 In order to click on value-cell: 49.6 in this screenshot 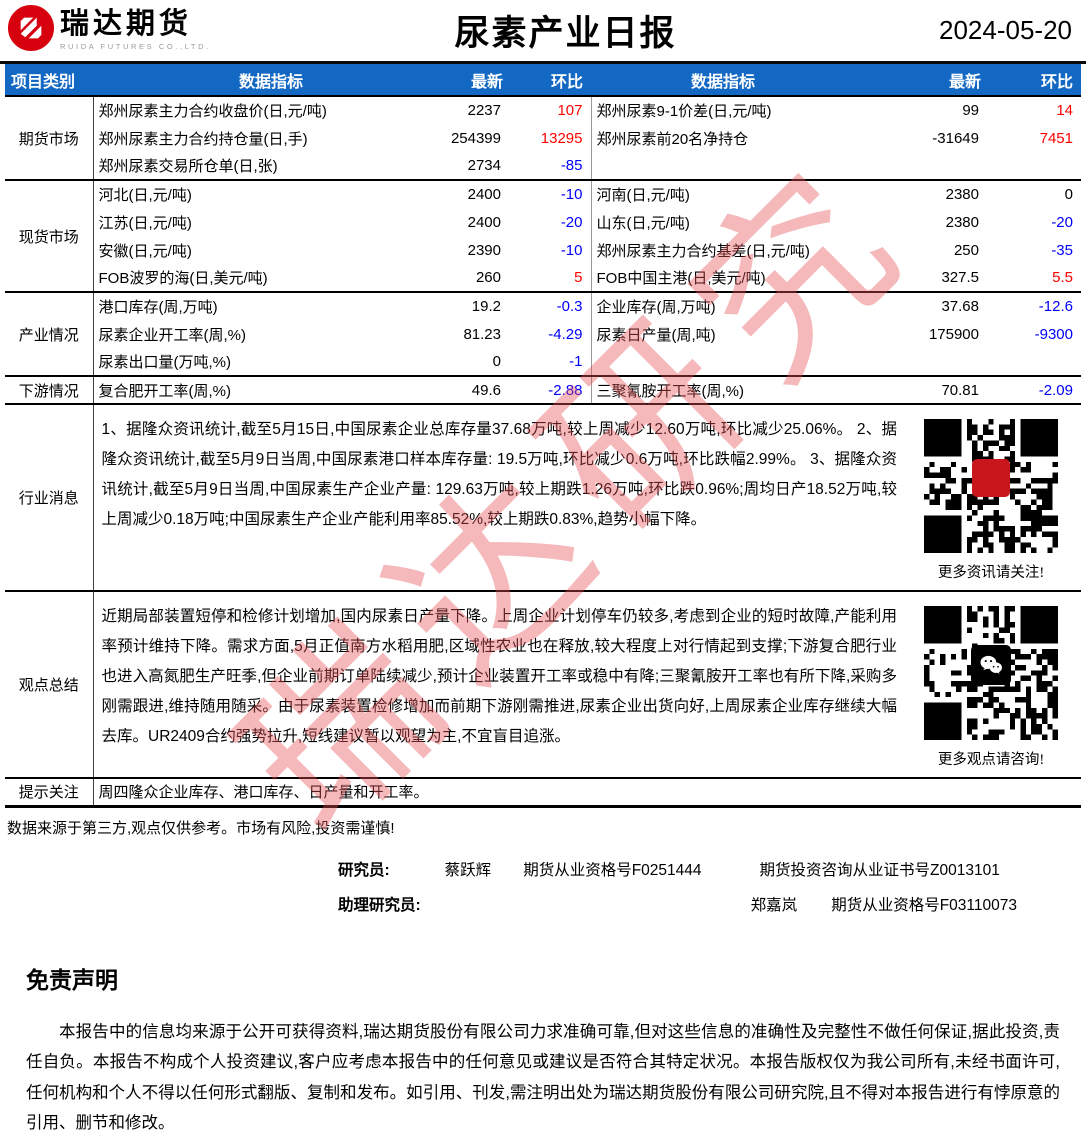, I will do `click(480, 389)`.